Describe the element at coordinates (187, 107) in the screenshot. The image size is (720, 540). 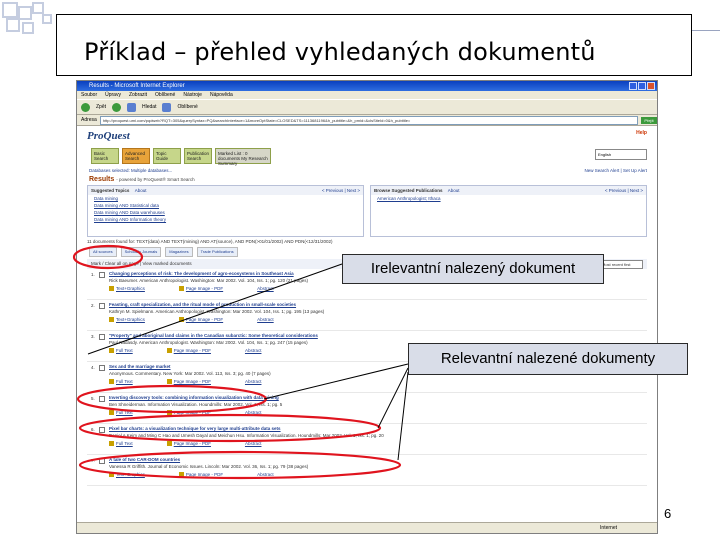
I see `favorites-button: Oblíbené` at that location.